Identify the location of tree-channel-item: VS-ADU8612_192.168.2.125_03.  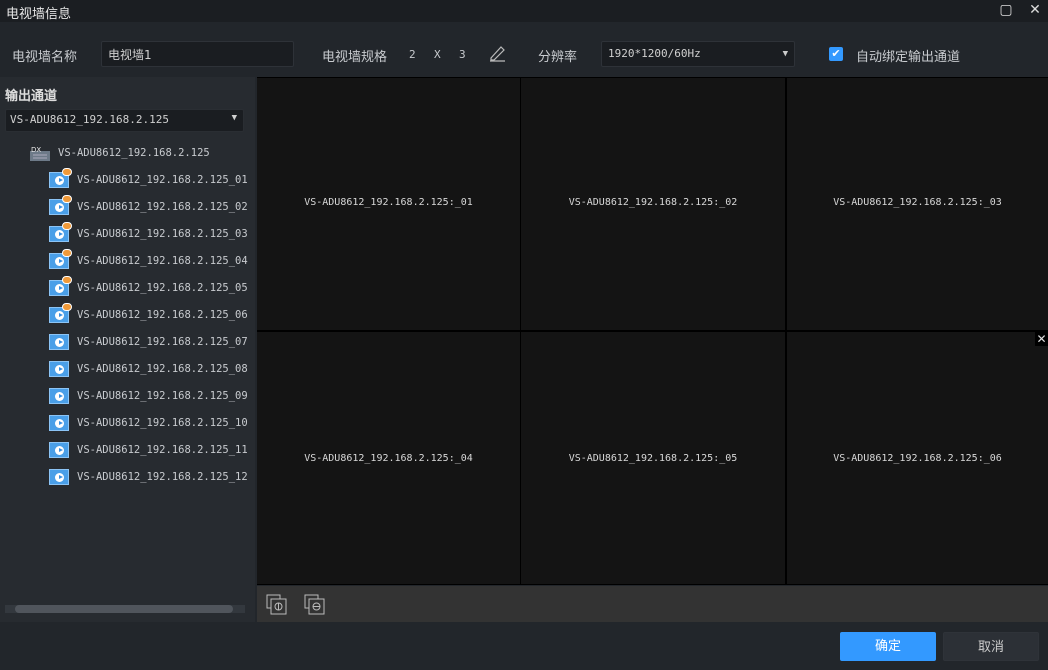
(148, 233).